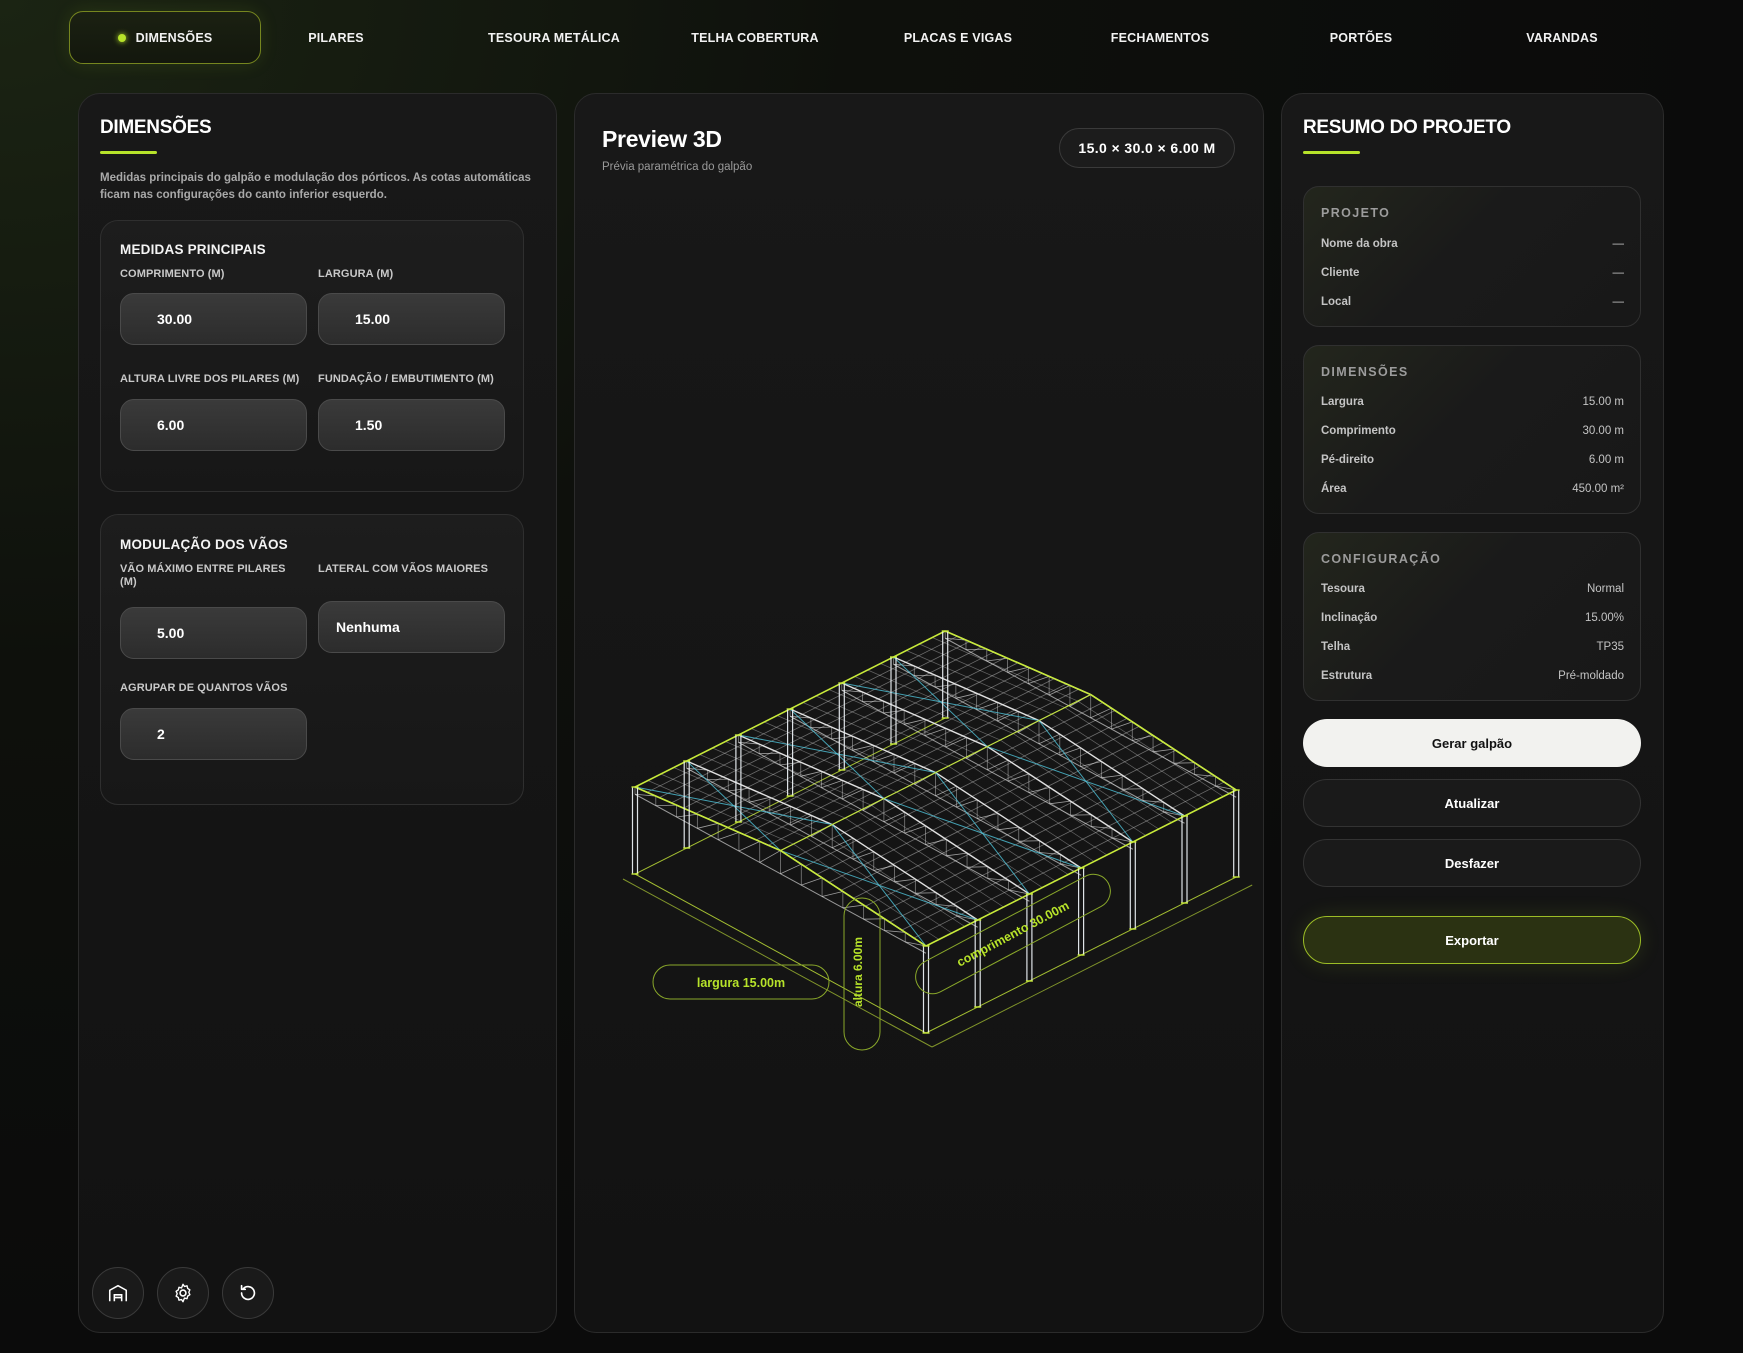  Describe the element at coordinates (1472, 591) in the screenshot. I see `summary-row: Tesoura Normal` at that location.